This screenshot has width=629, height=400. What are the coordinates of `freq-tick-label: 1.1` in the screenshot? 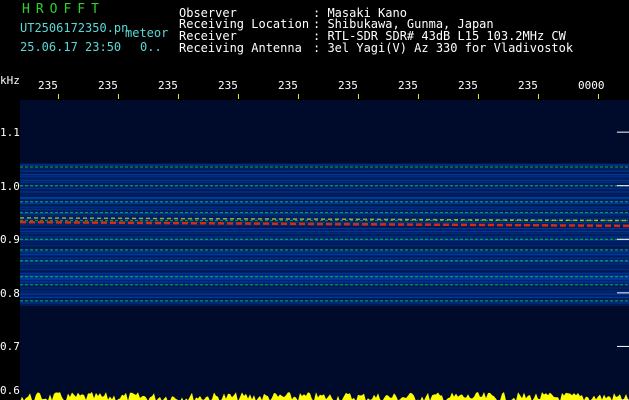 It's located at (10, 133).